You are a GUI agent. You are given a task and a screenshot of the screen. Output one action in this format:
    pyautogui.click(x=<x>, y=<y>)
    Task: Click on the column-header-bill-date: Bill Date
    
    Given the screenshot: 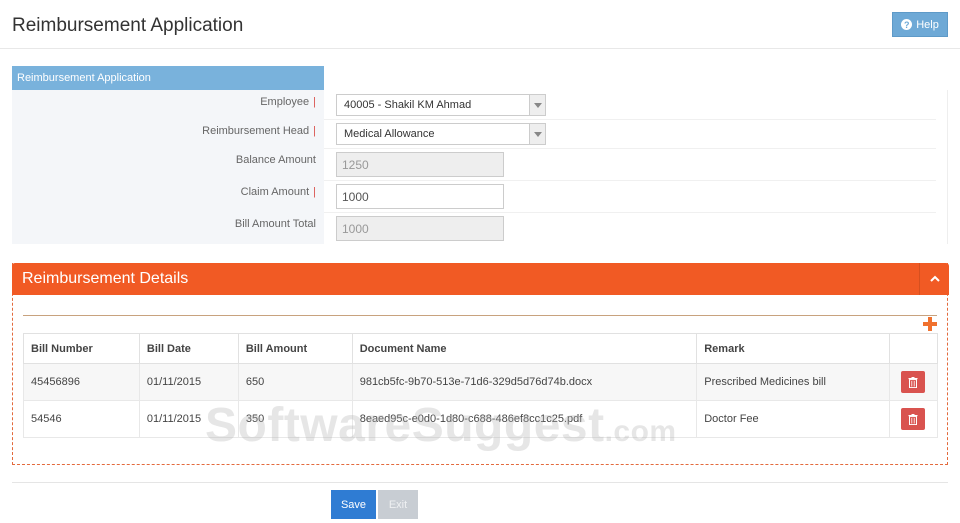 What is the action you would take?
    pyautogui.click(x=188, y=348)
    